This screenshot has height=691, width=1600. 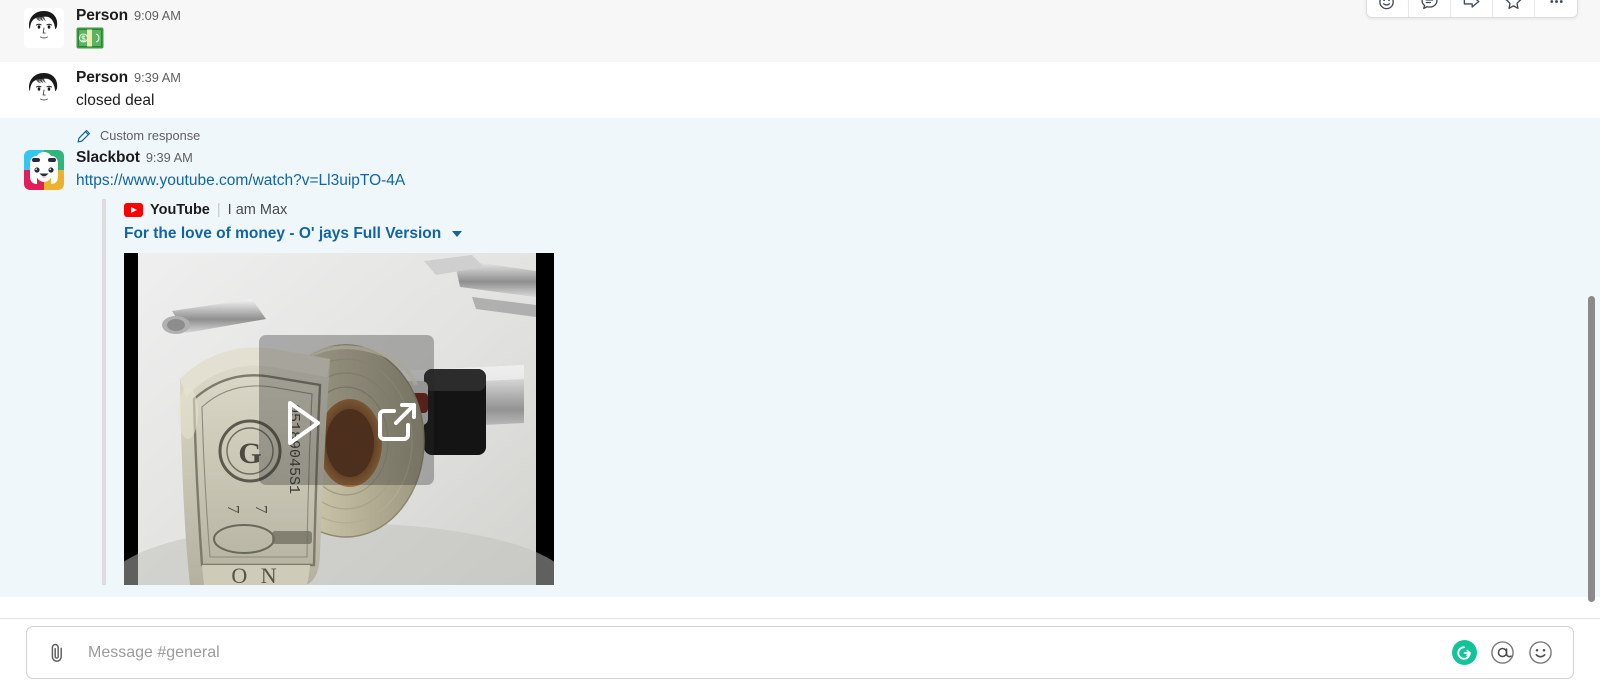 What do you see at coordinates (396, 421) in the screenshot?
I see `external-link-icon` at bounding box center [396, 421].